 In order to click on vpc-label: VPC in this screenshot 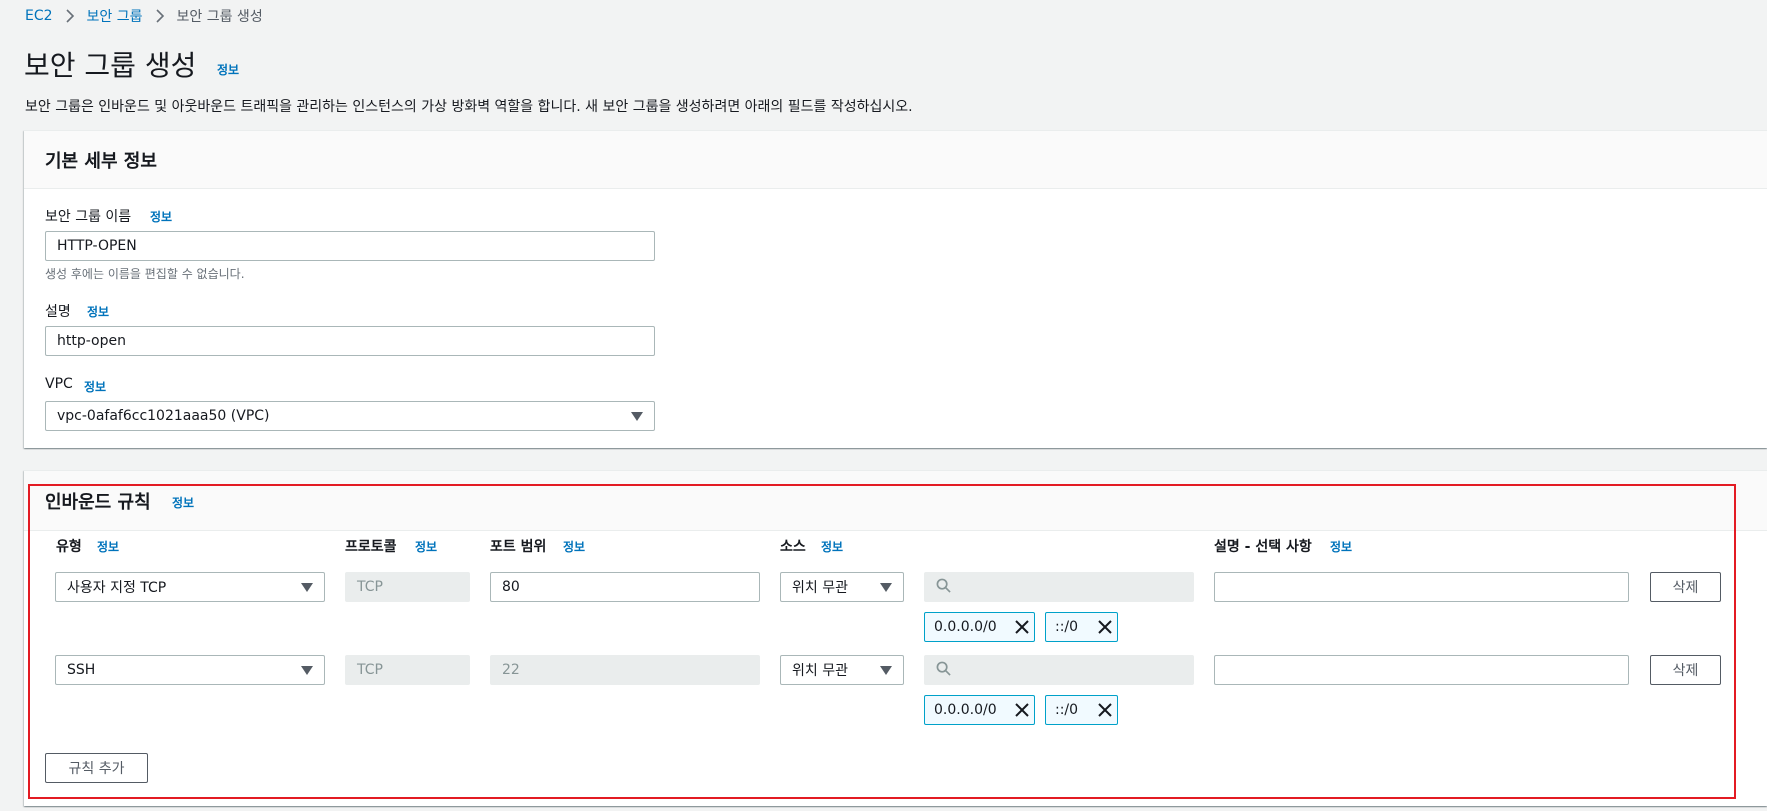, I will do `click(59, 384)`.